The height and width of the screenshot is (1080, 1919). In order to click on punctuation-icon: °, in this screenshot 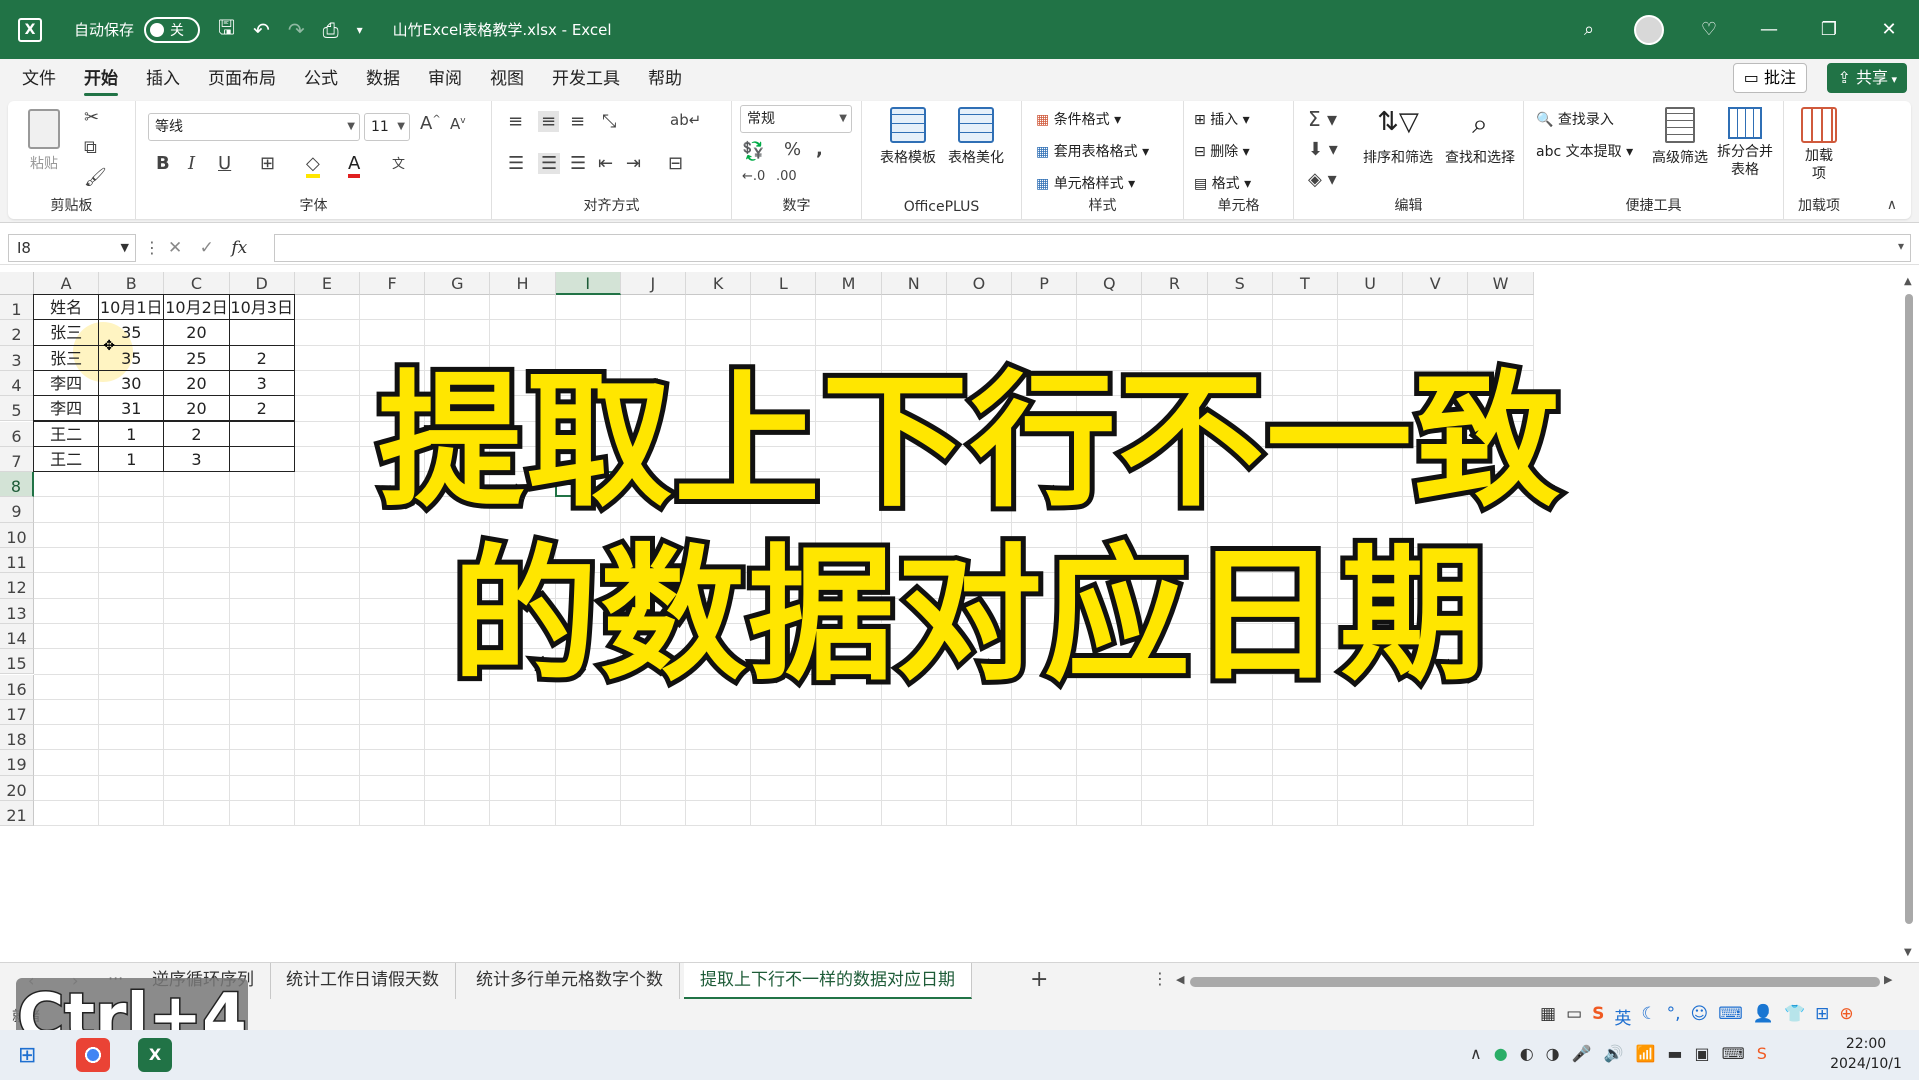, I will do `click(1674, 1016)`.